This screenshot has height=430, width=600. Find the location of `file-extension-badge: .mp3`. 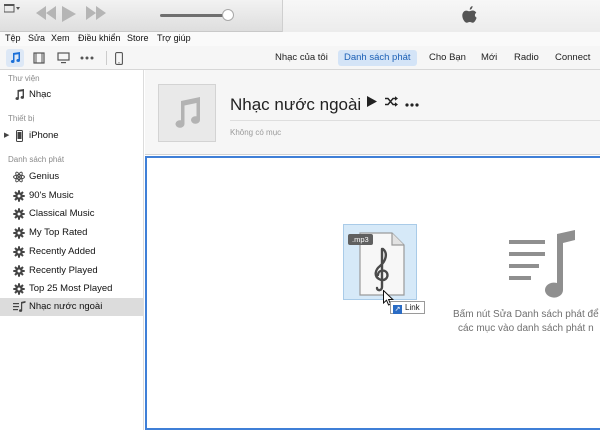

file-extension-badge: .mp3 is located at coordinates (360, 239).